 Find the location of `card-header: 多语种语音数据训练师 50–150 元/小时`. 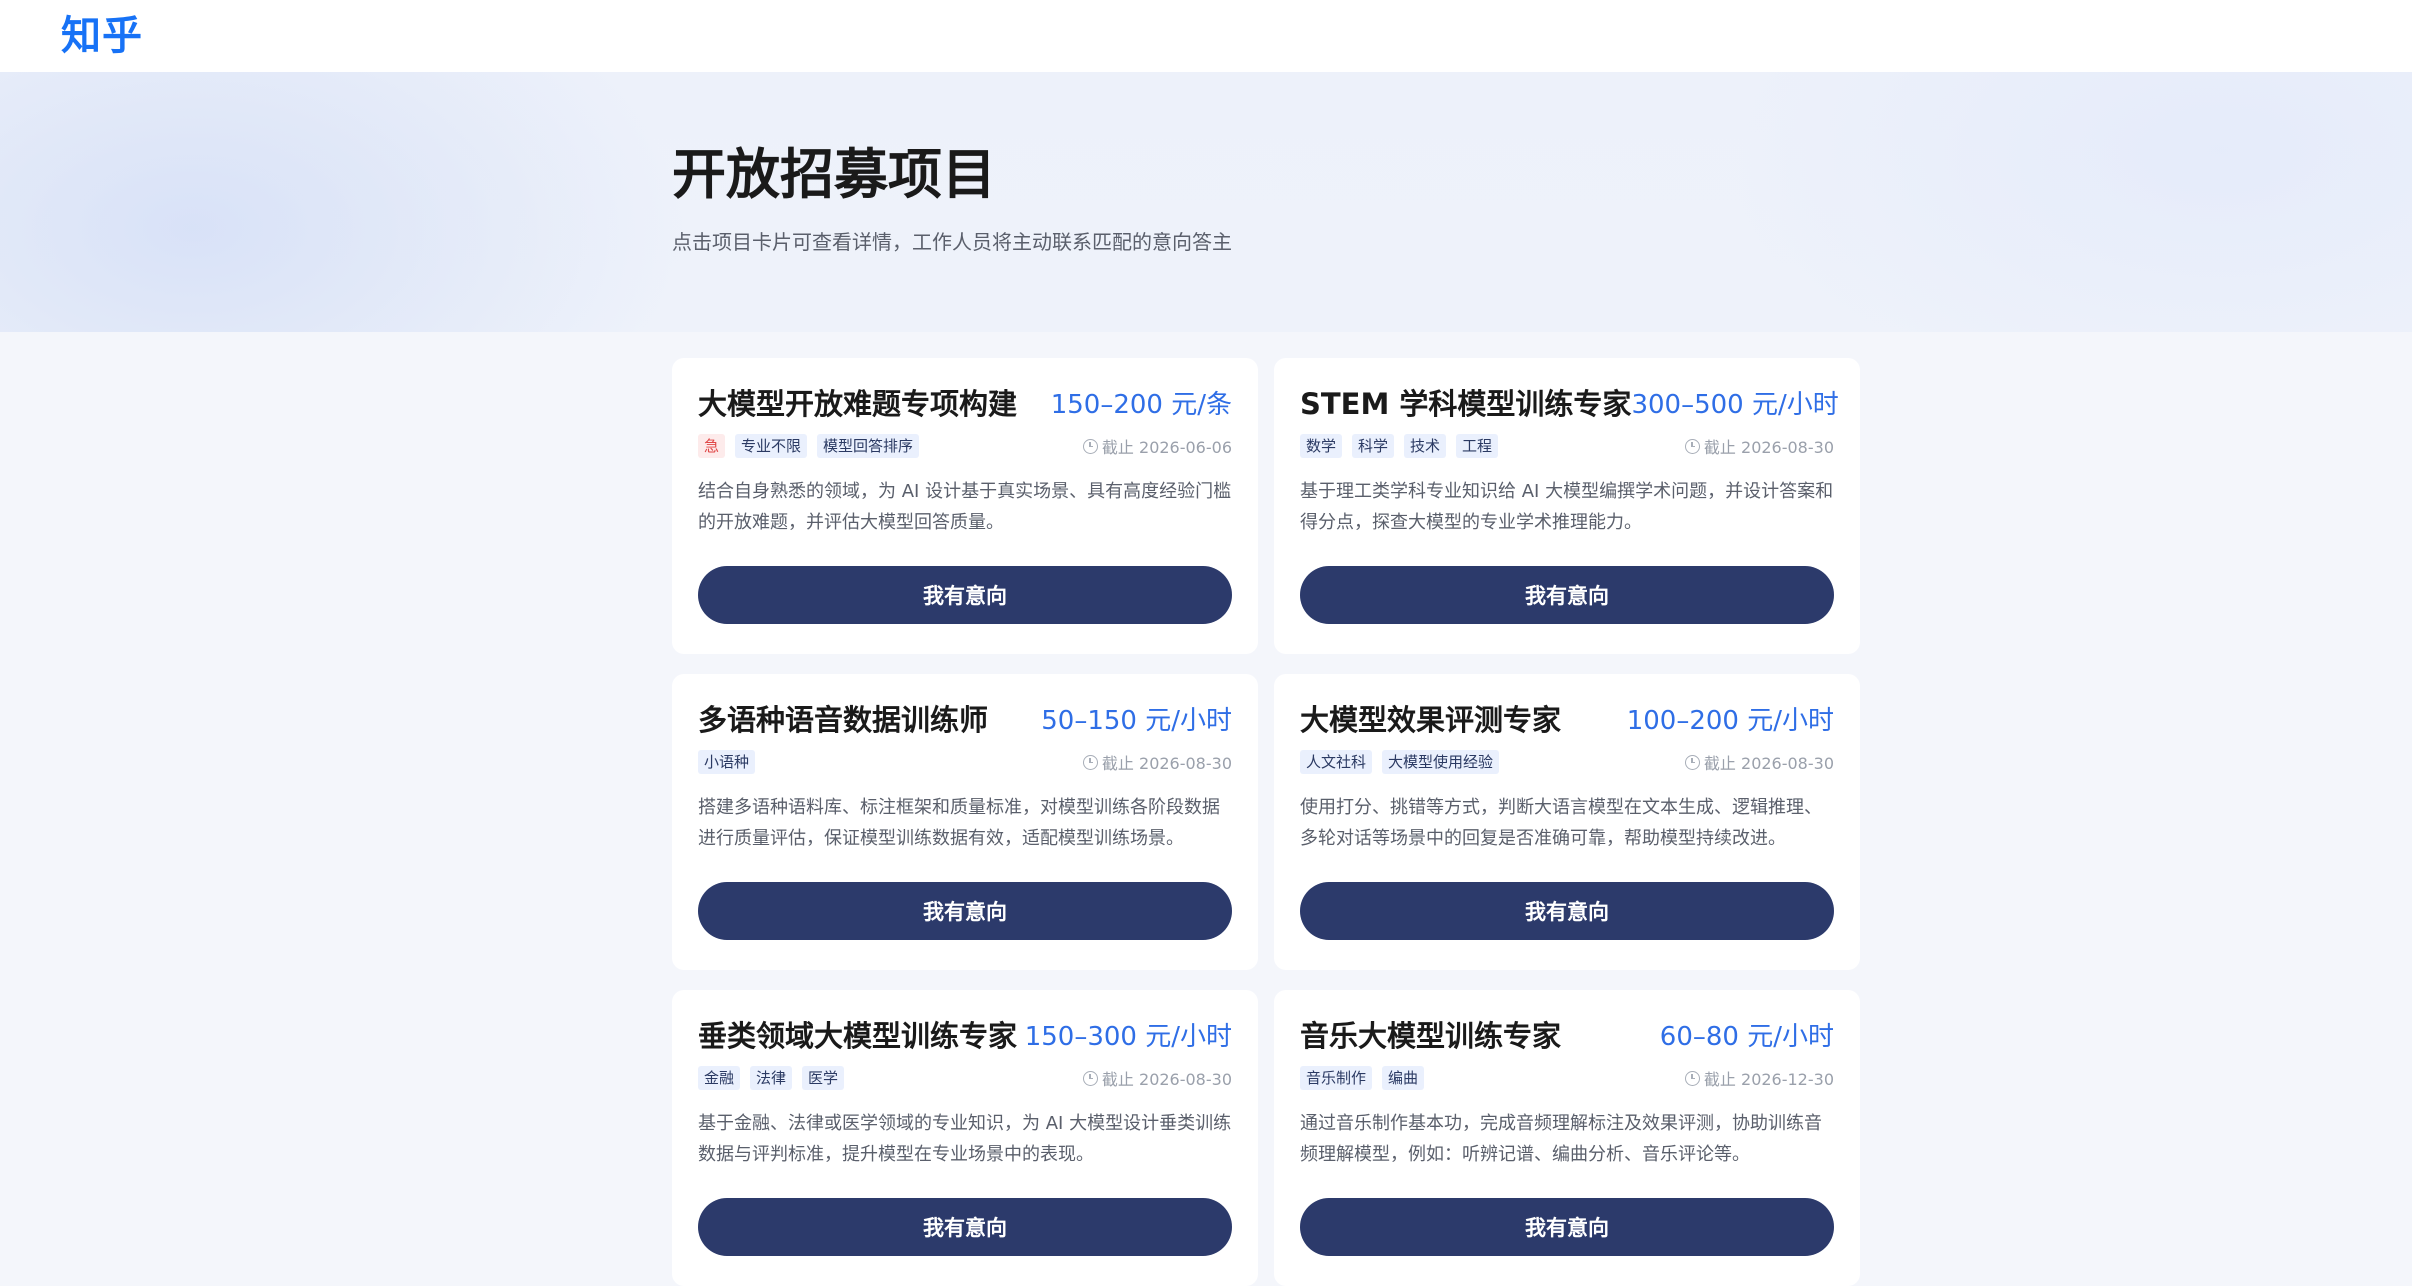

card-header: 多语种语音数据训练师 50–150 元/小时 is located at coordinates (965, 718).